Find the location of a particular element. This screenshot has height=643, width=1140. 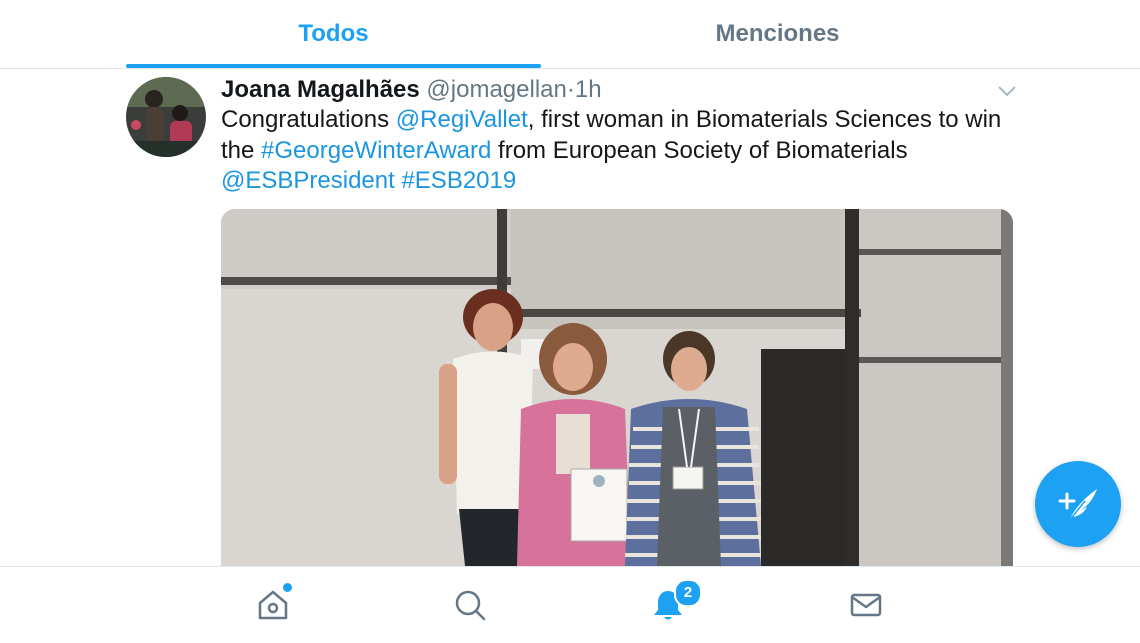

tab-mentions: Menciones is located at coordinates (777, 34).